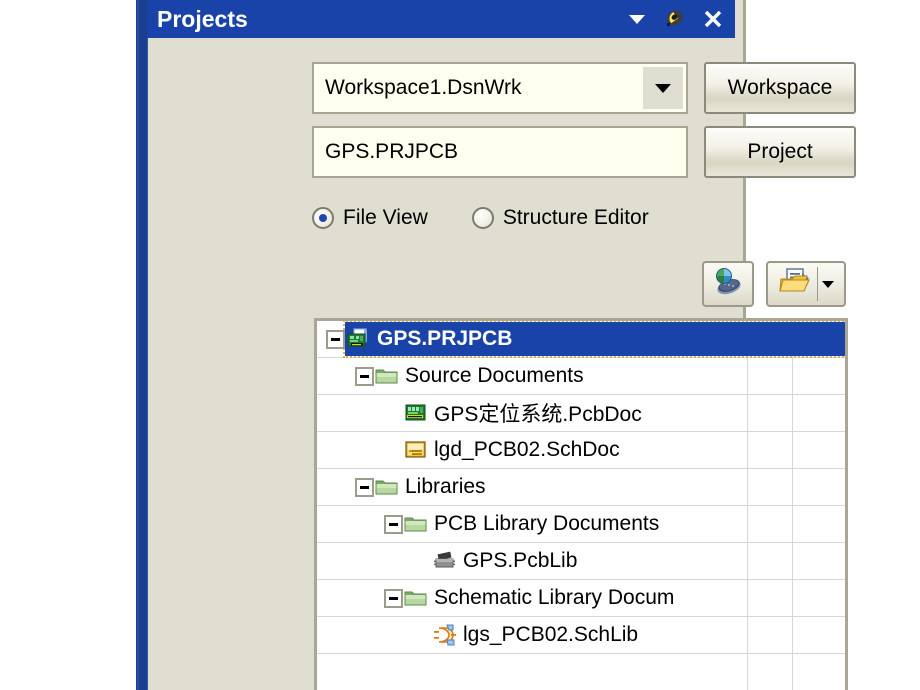  I want to click on radio-unselected-icon, so click(482, 218).